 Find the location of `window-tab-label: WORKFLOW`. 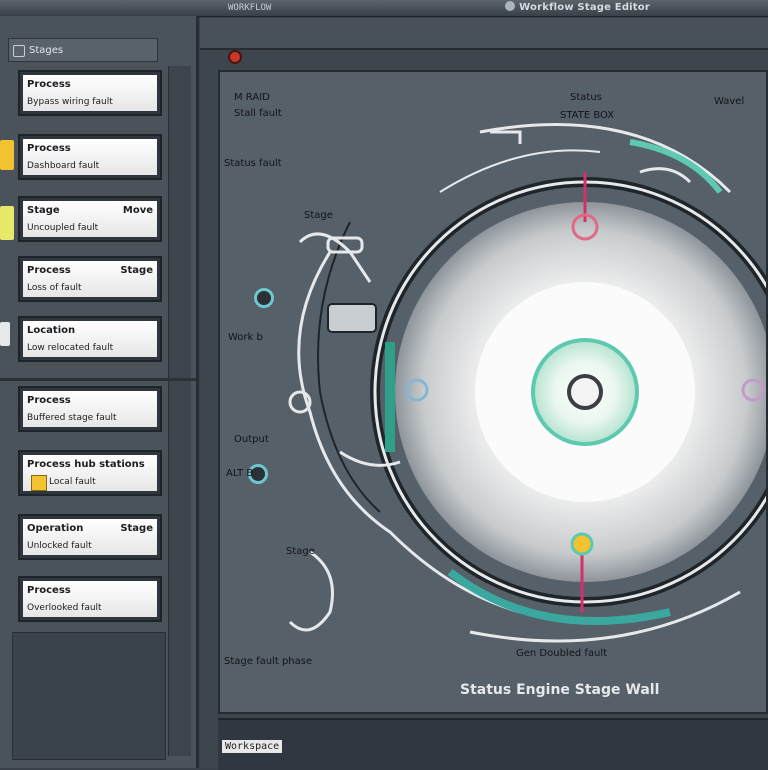

window-tab-label: WORKFLOW is located at coordinates (249, 8).